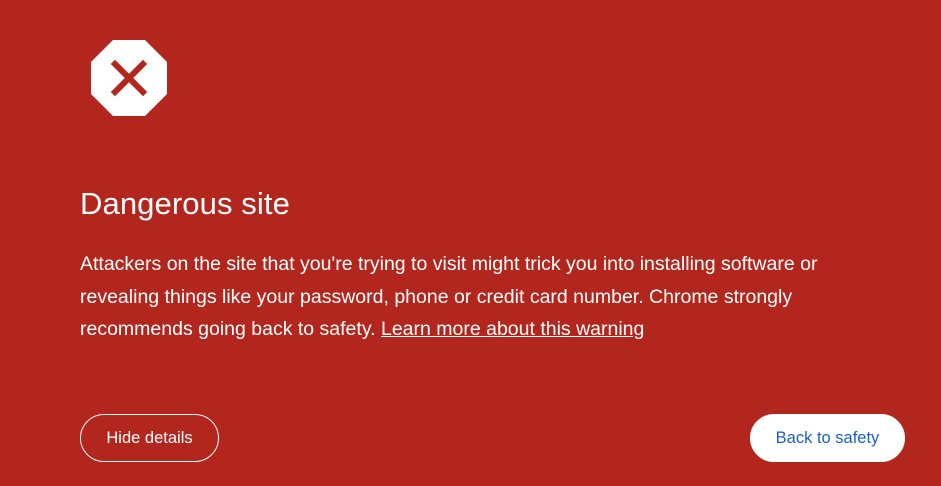  I want to click on back-to-safety-button: Back to safety, so click(827, 438).